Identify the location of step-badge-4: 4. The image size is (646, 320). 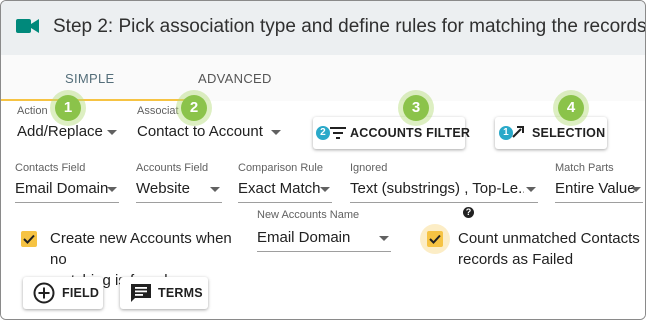
(571, 108).